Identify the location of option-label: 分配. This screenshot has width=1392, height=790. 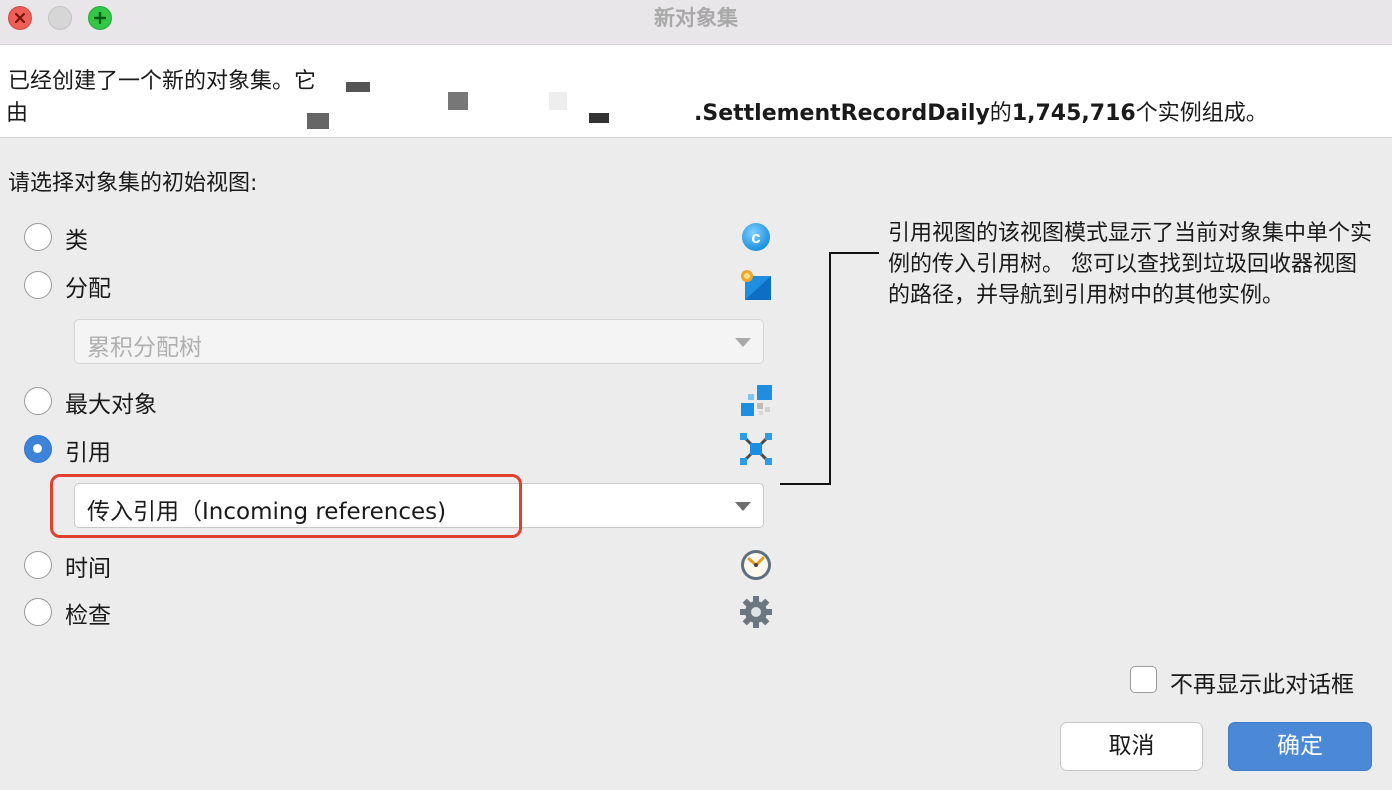
(88, 289).